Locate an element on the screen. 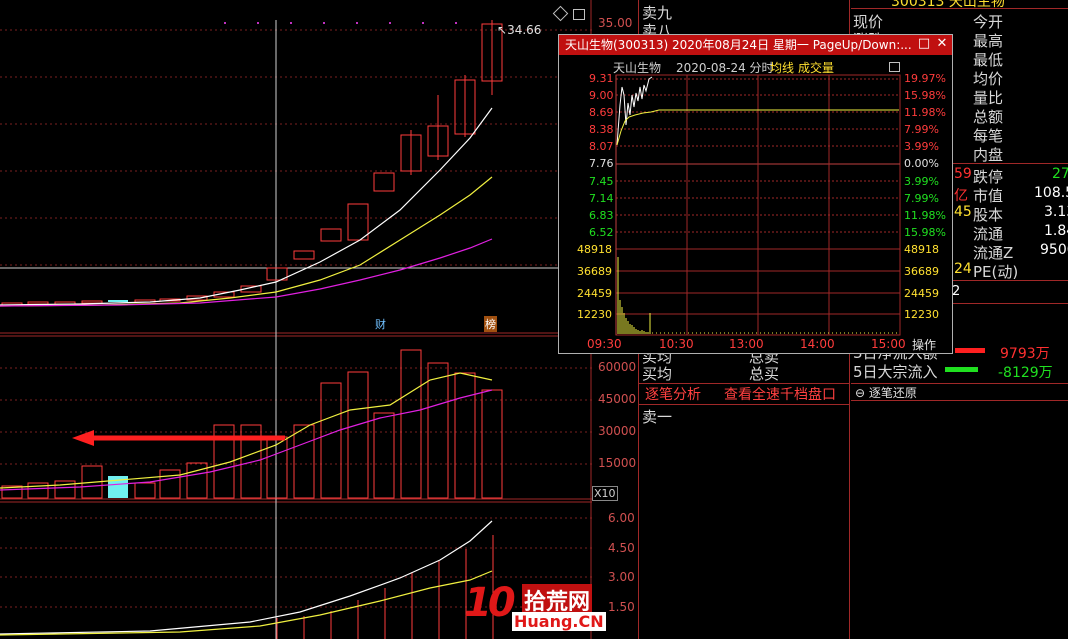 The height and width of the screenshot is (639, 1068). volume-axis-45000: 45000 is located at coordinates (617, 399).